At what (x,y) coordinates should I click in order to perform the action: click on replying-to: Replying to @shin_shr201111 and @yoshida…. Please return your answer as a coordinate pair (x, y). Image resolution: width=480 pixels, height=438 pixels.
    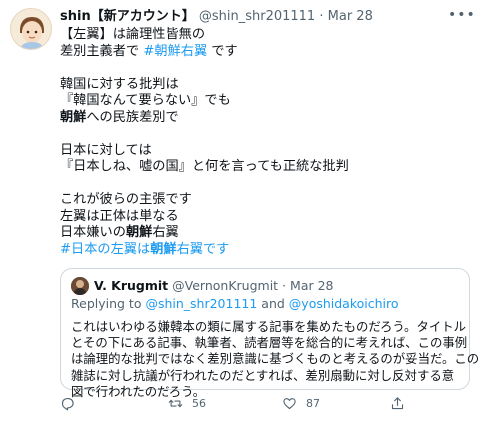
    Looking at the image, I should click on (235, 304).